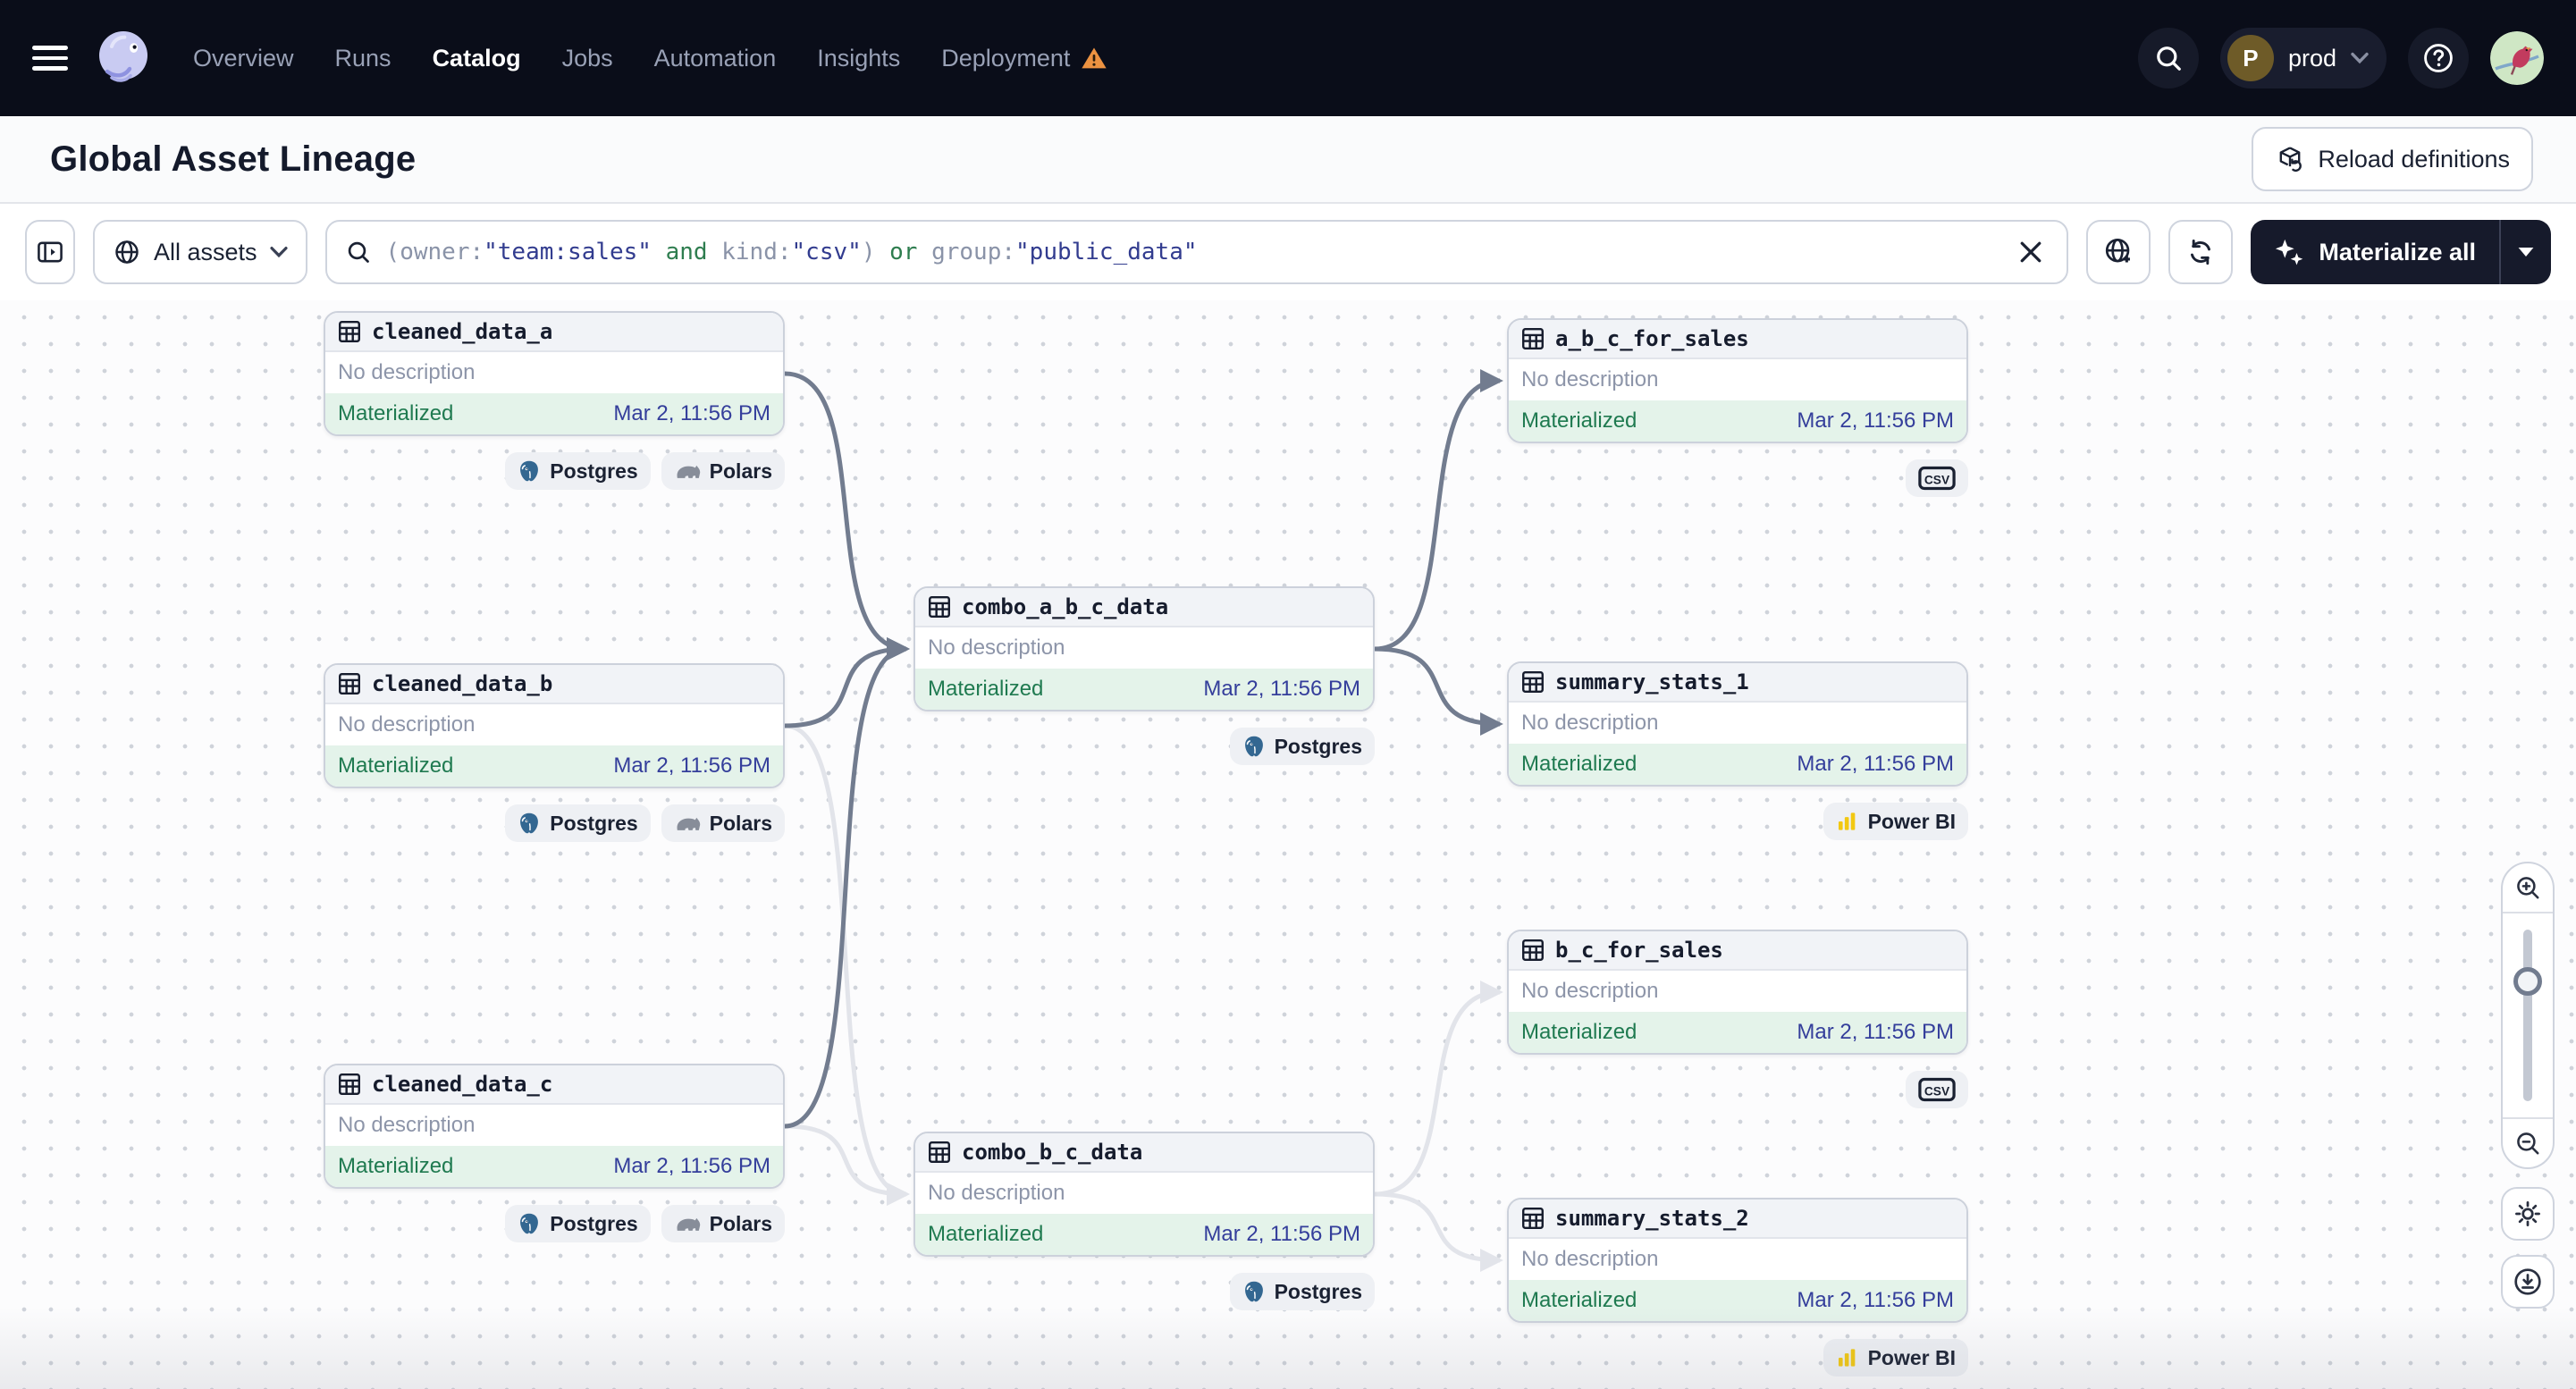 Image resolution: width=2576 pixels, height=1389 pixels. I want to click on graph-settings-button, so click(2528, 1214).